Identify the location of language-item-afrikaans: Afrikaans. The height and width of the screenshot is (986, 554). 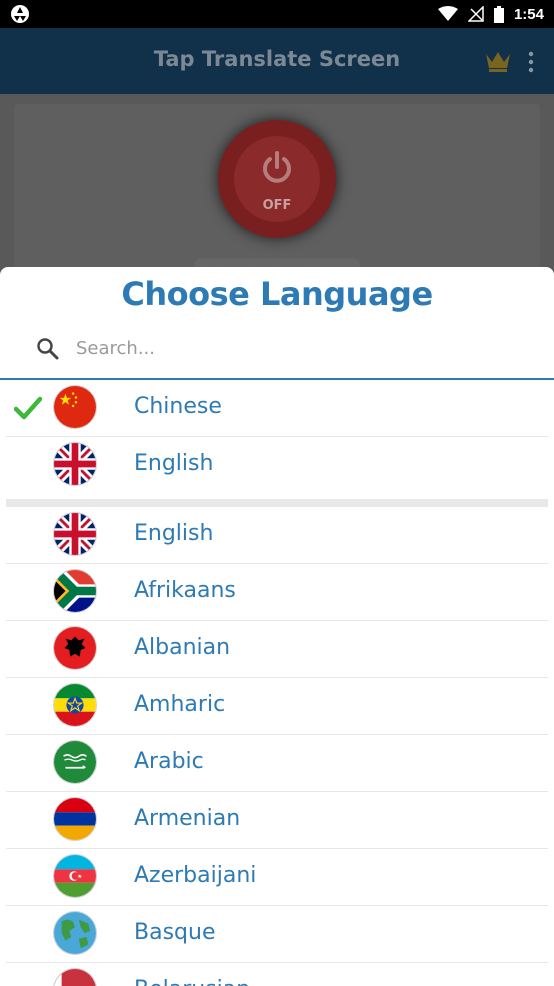
(277, 592).